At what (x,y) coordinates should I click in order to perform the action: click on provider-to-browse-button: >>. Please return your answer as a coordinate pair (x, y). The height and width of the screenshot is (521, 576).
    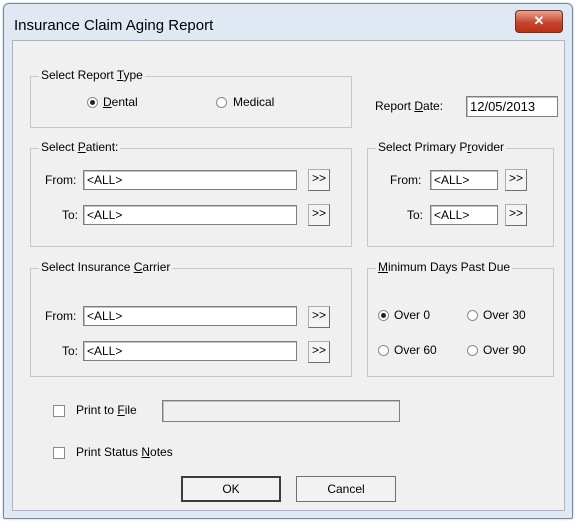
    Looking at the image, I should click on (516, 215).